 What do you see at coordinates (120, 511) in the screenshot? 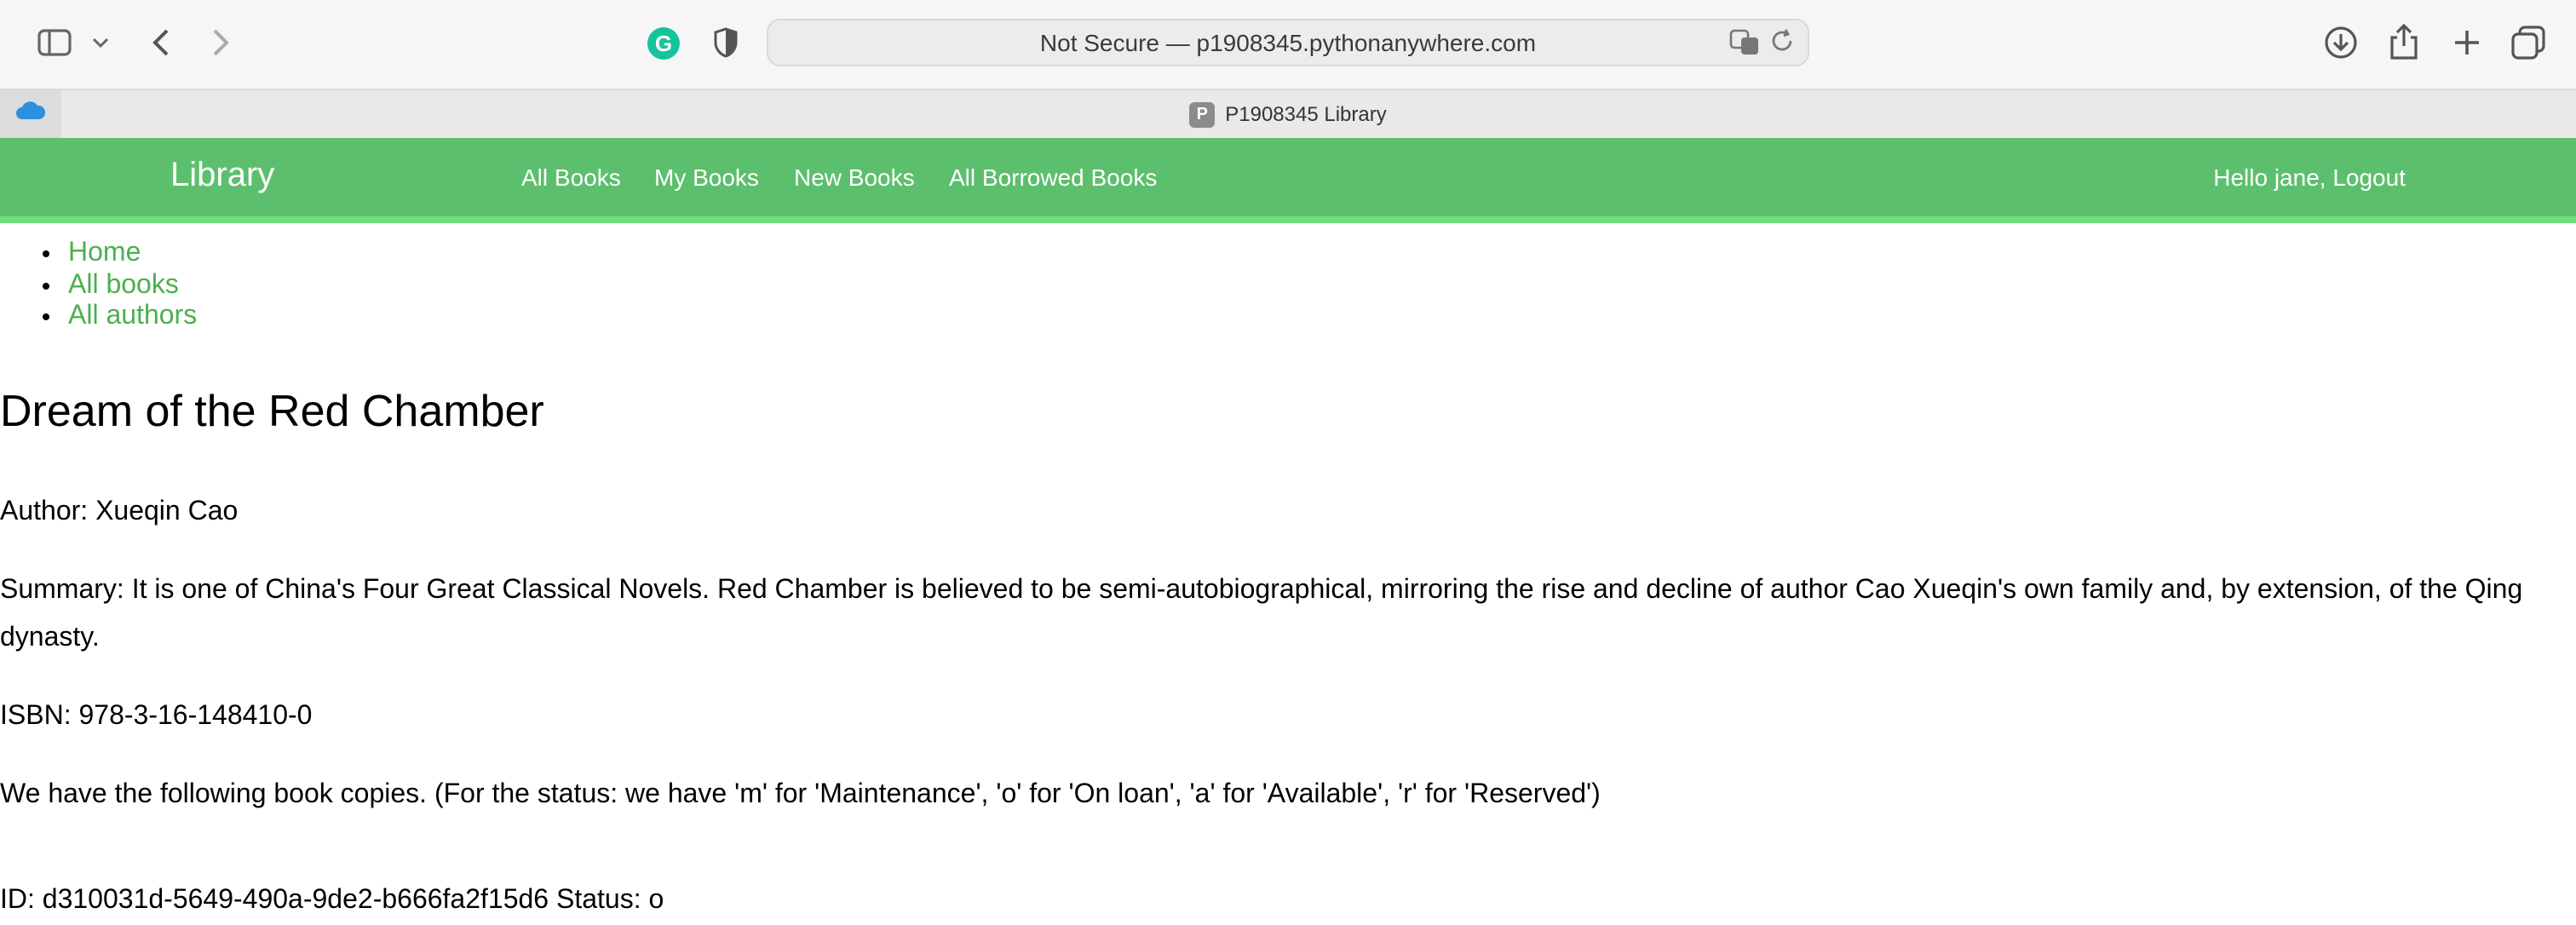
I see `book-author: Author: Xueqin Cao` at bounding box center [120, 511].